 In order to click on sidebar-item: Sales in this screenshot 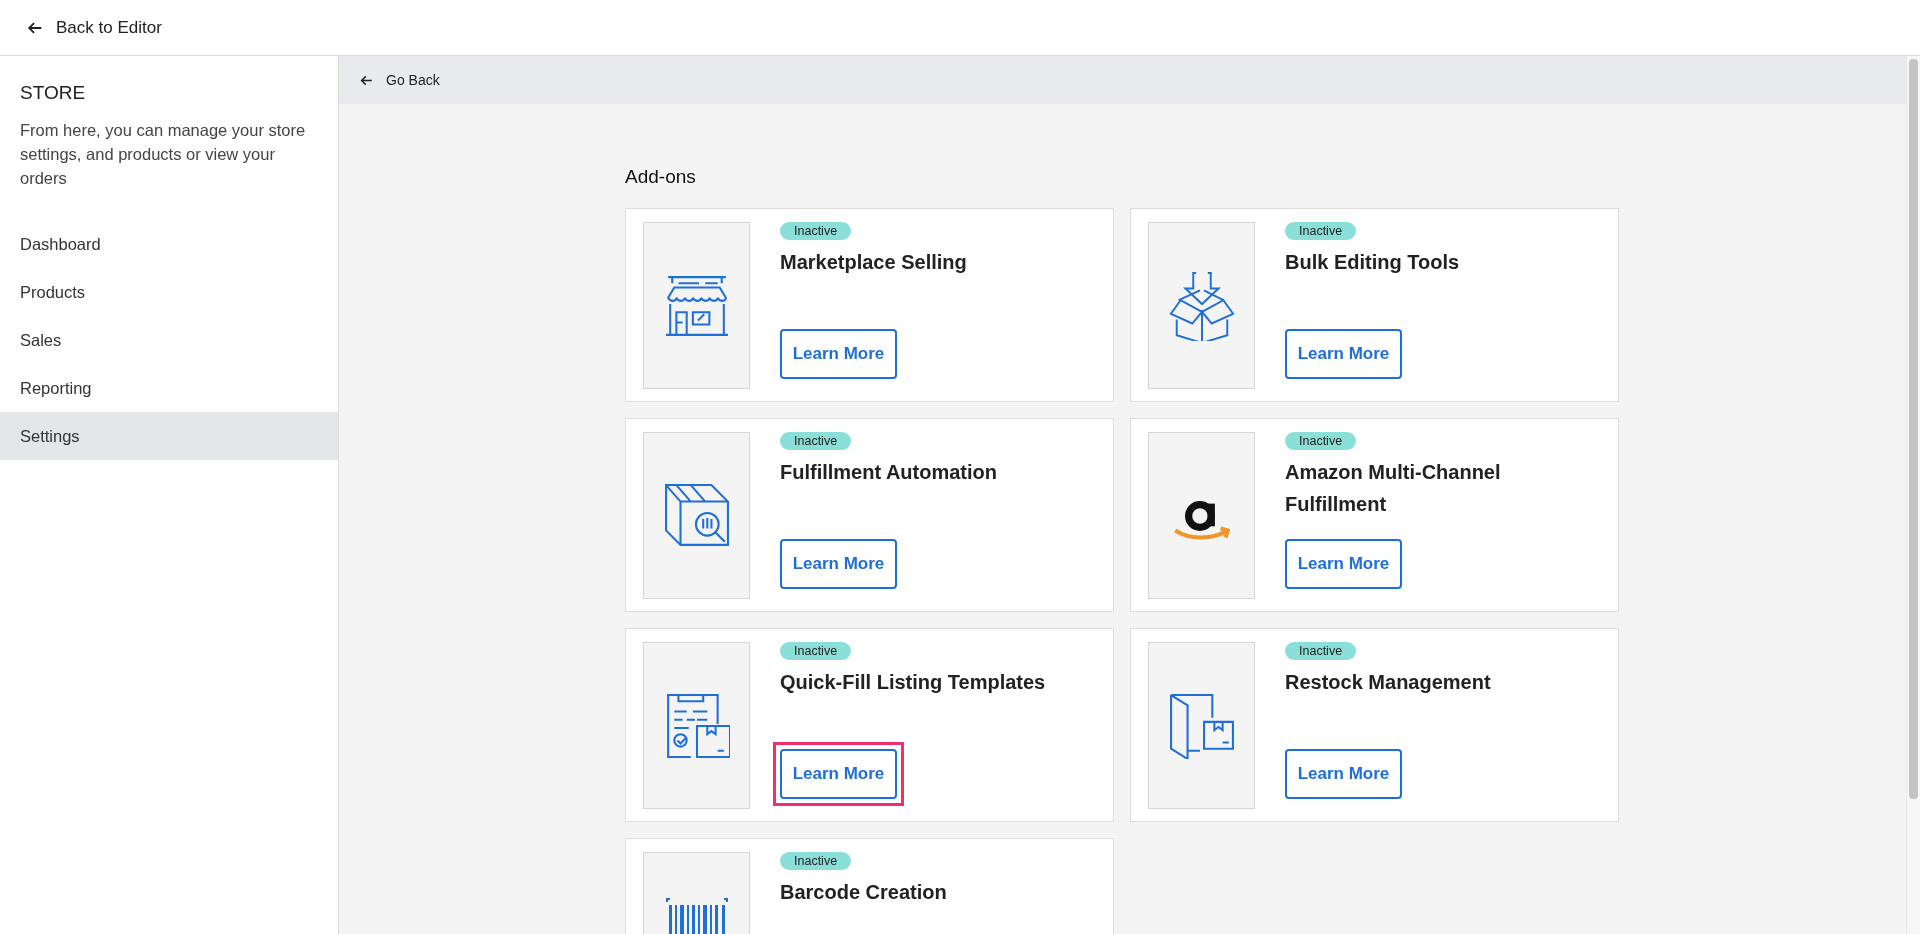, I will do `click(169, 340)`.